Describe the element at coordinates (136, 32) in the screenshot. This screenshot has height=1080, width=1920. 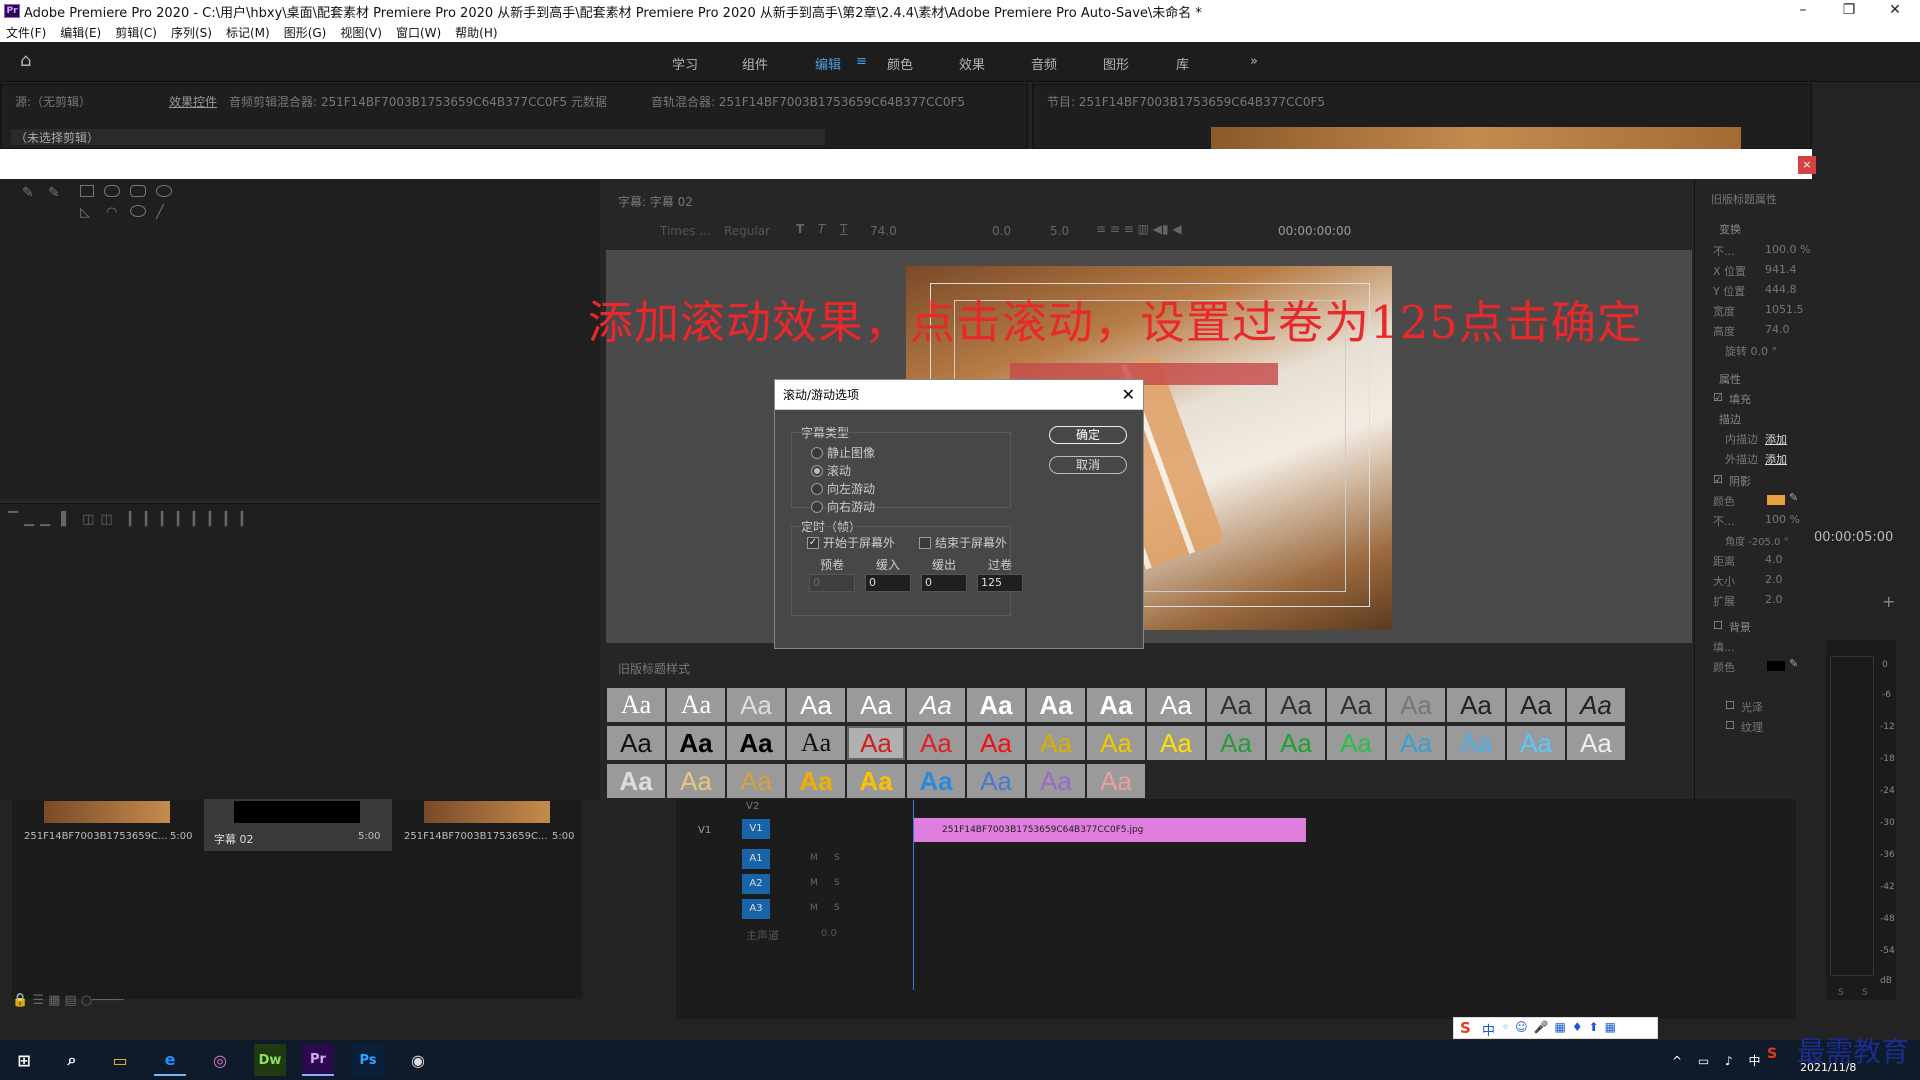
I see `menu-clip: 剪辑(C)` at that location.